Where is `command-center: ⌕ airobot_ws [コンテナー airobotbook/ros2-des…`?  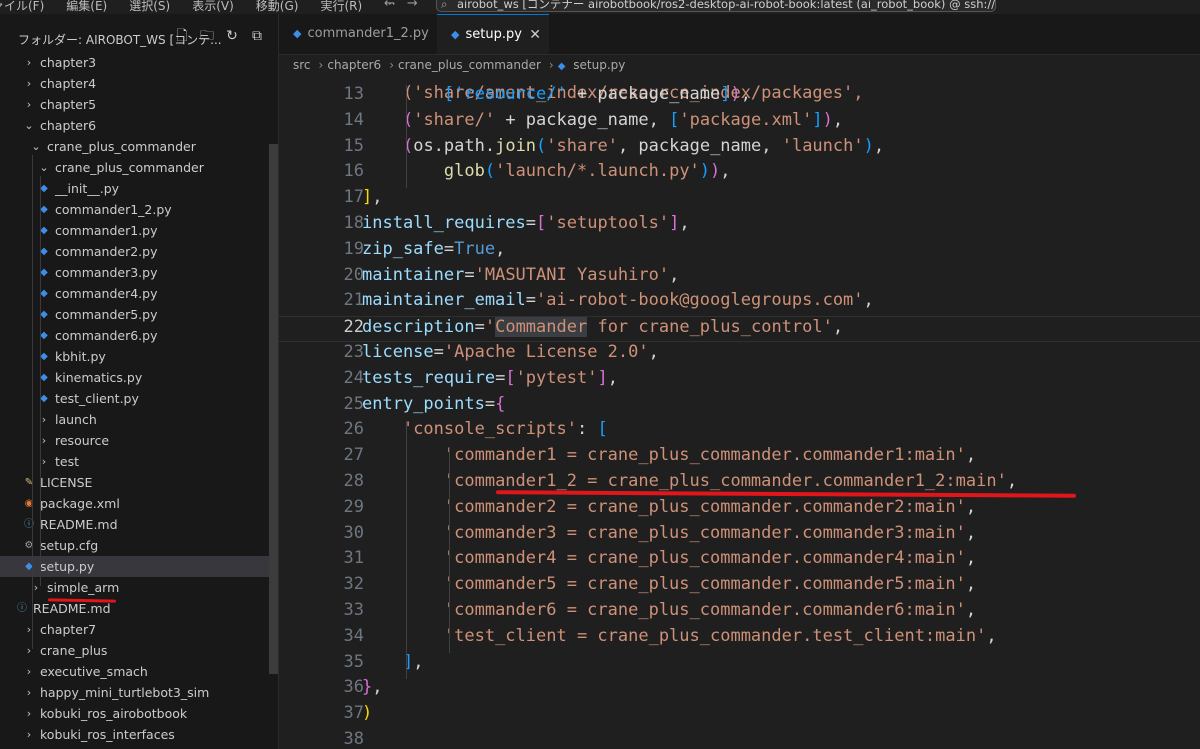
command-center: ⌕ airobot_ws [コンテナー airobotbook/ros2-des… is located at coordinates (716, 6).